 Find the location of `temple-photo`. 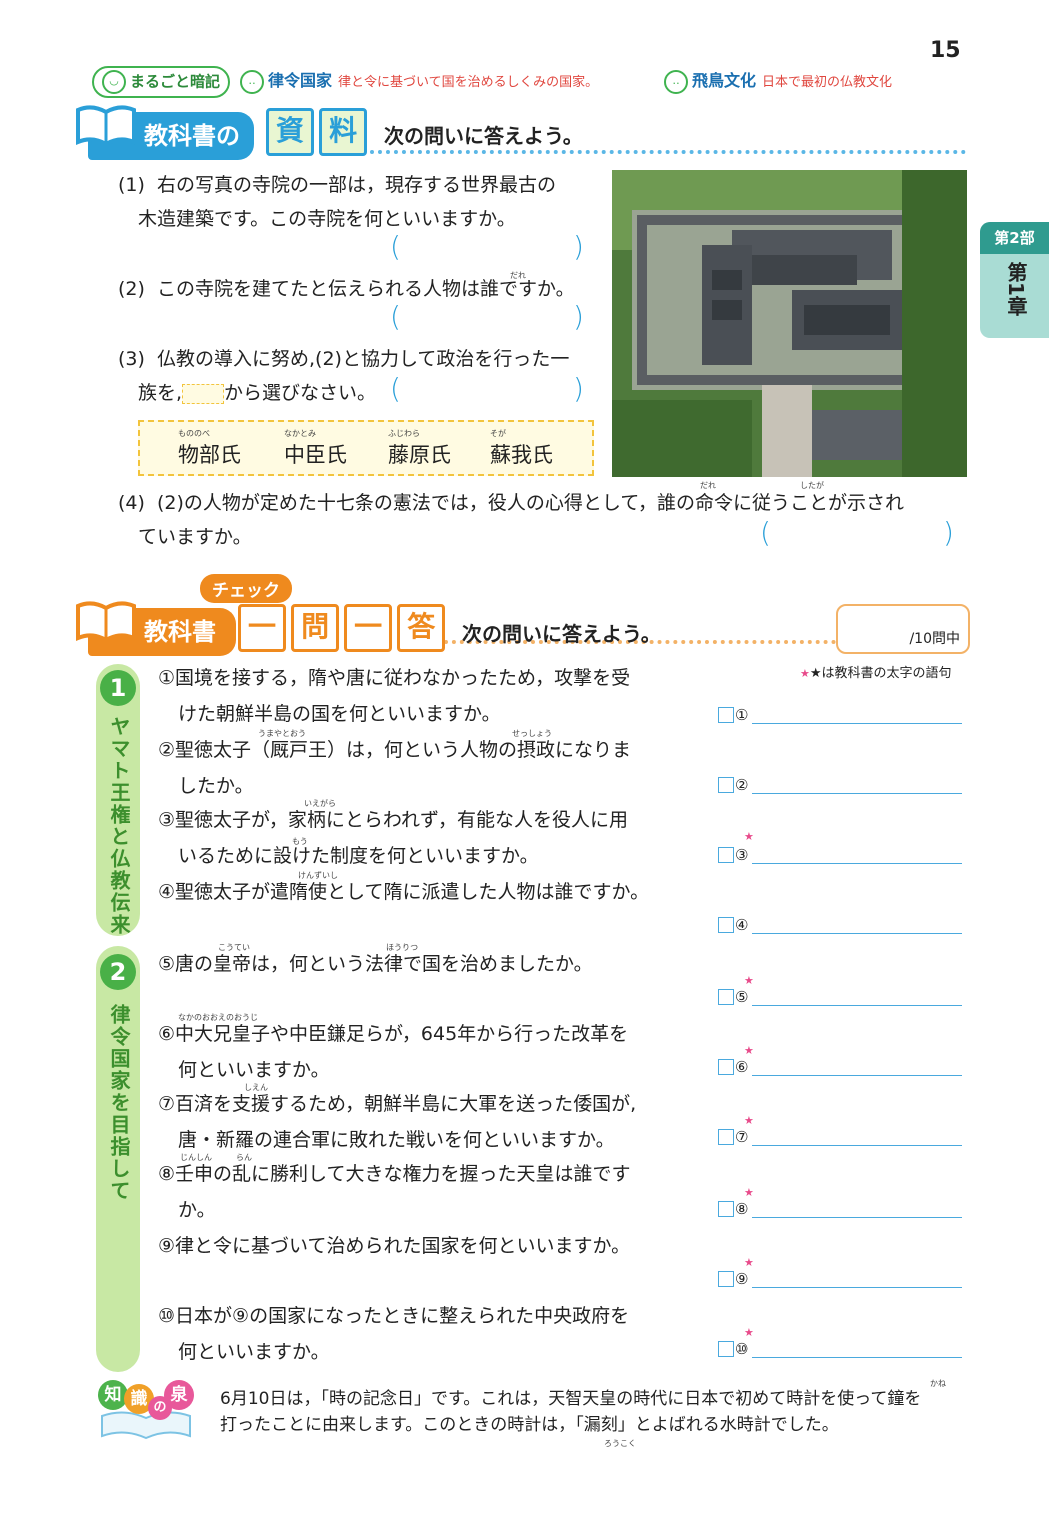

temple-photo is located at coordinates (789, 323).